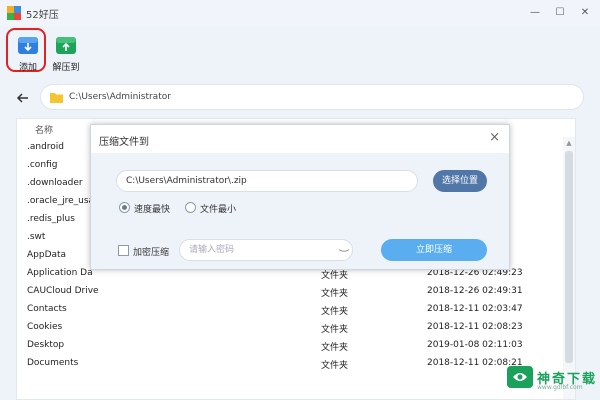 The height and width of the screenshot is (400, 600). What do you see at coordinates (475, 345) in the screenshot?
I see `row-date: 2019-01-08 02:11:03` at bounding box center [475, 345].